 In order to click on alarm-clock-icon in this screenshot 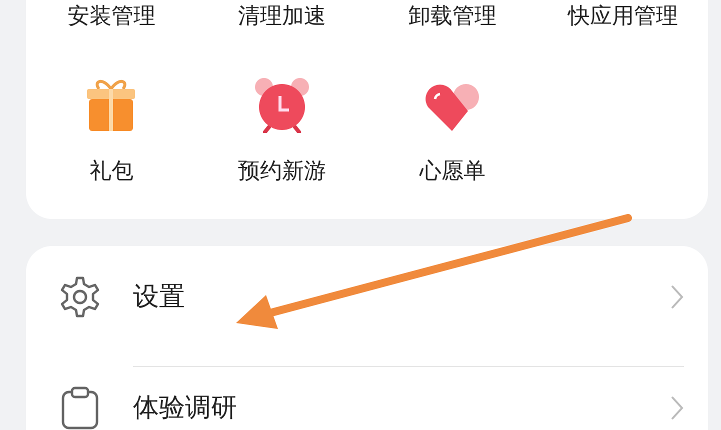, I will do `click(281, 105)`.